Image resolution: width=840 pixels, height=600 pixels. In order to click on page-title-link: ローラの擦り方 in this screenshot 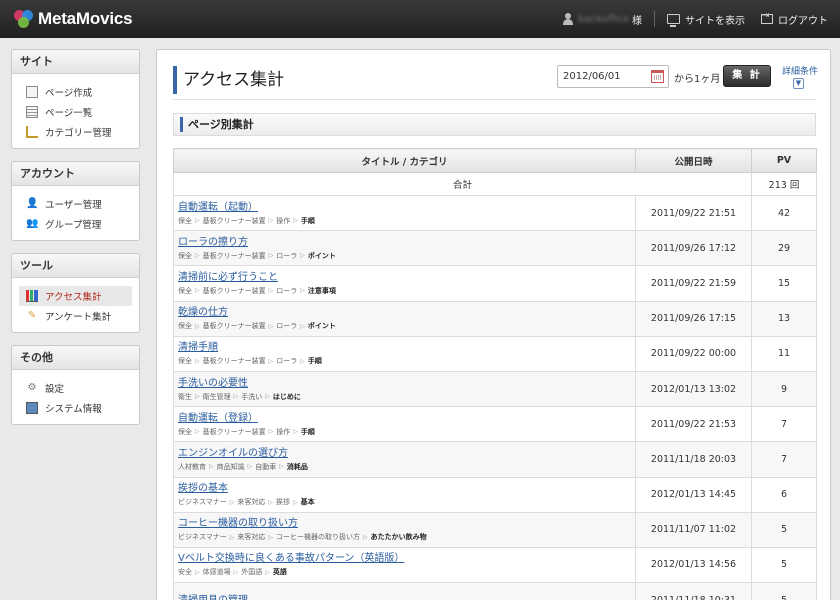, I will do `click(404, 242)`.